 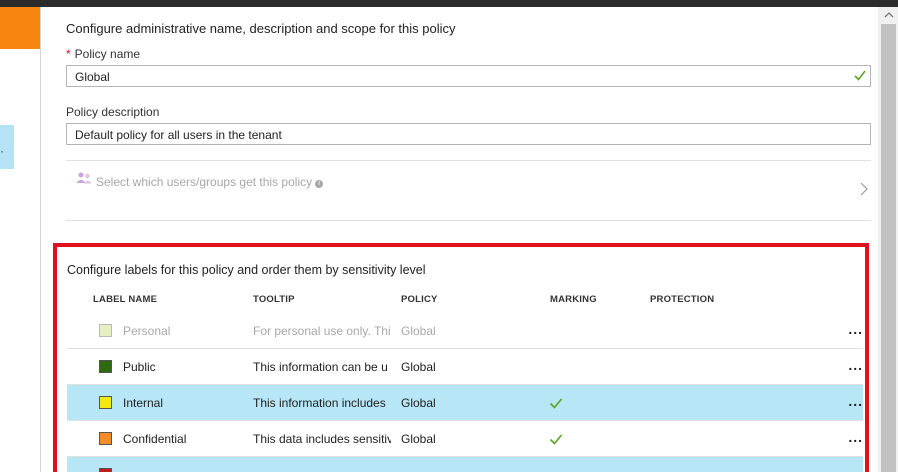 I want to click on users-icon, so click(x=84, y=178).